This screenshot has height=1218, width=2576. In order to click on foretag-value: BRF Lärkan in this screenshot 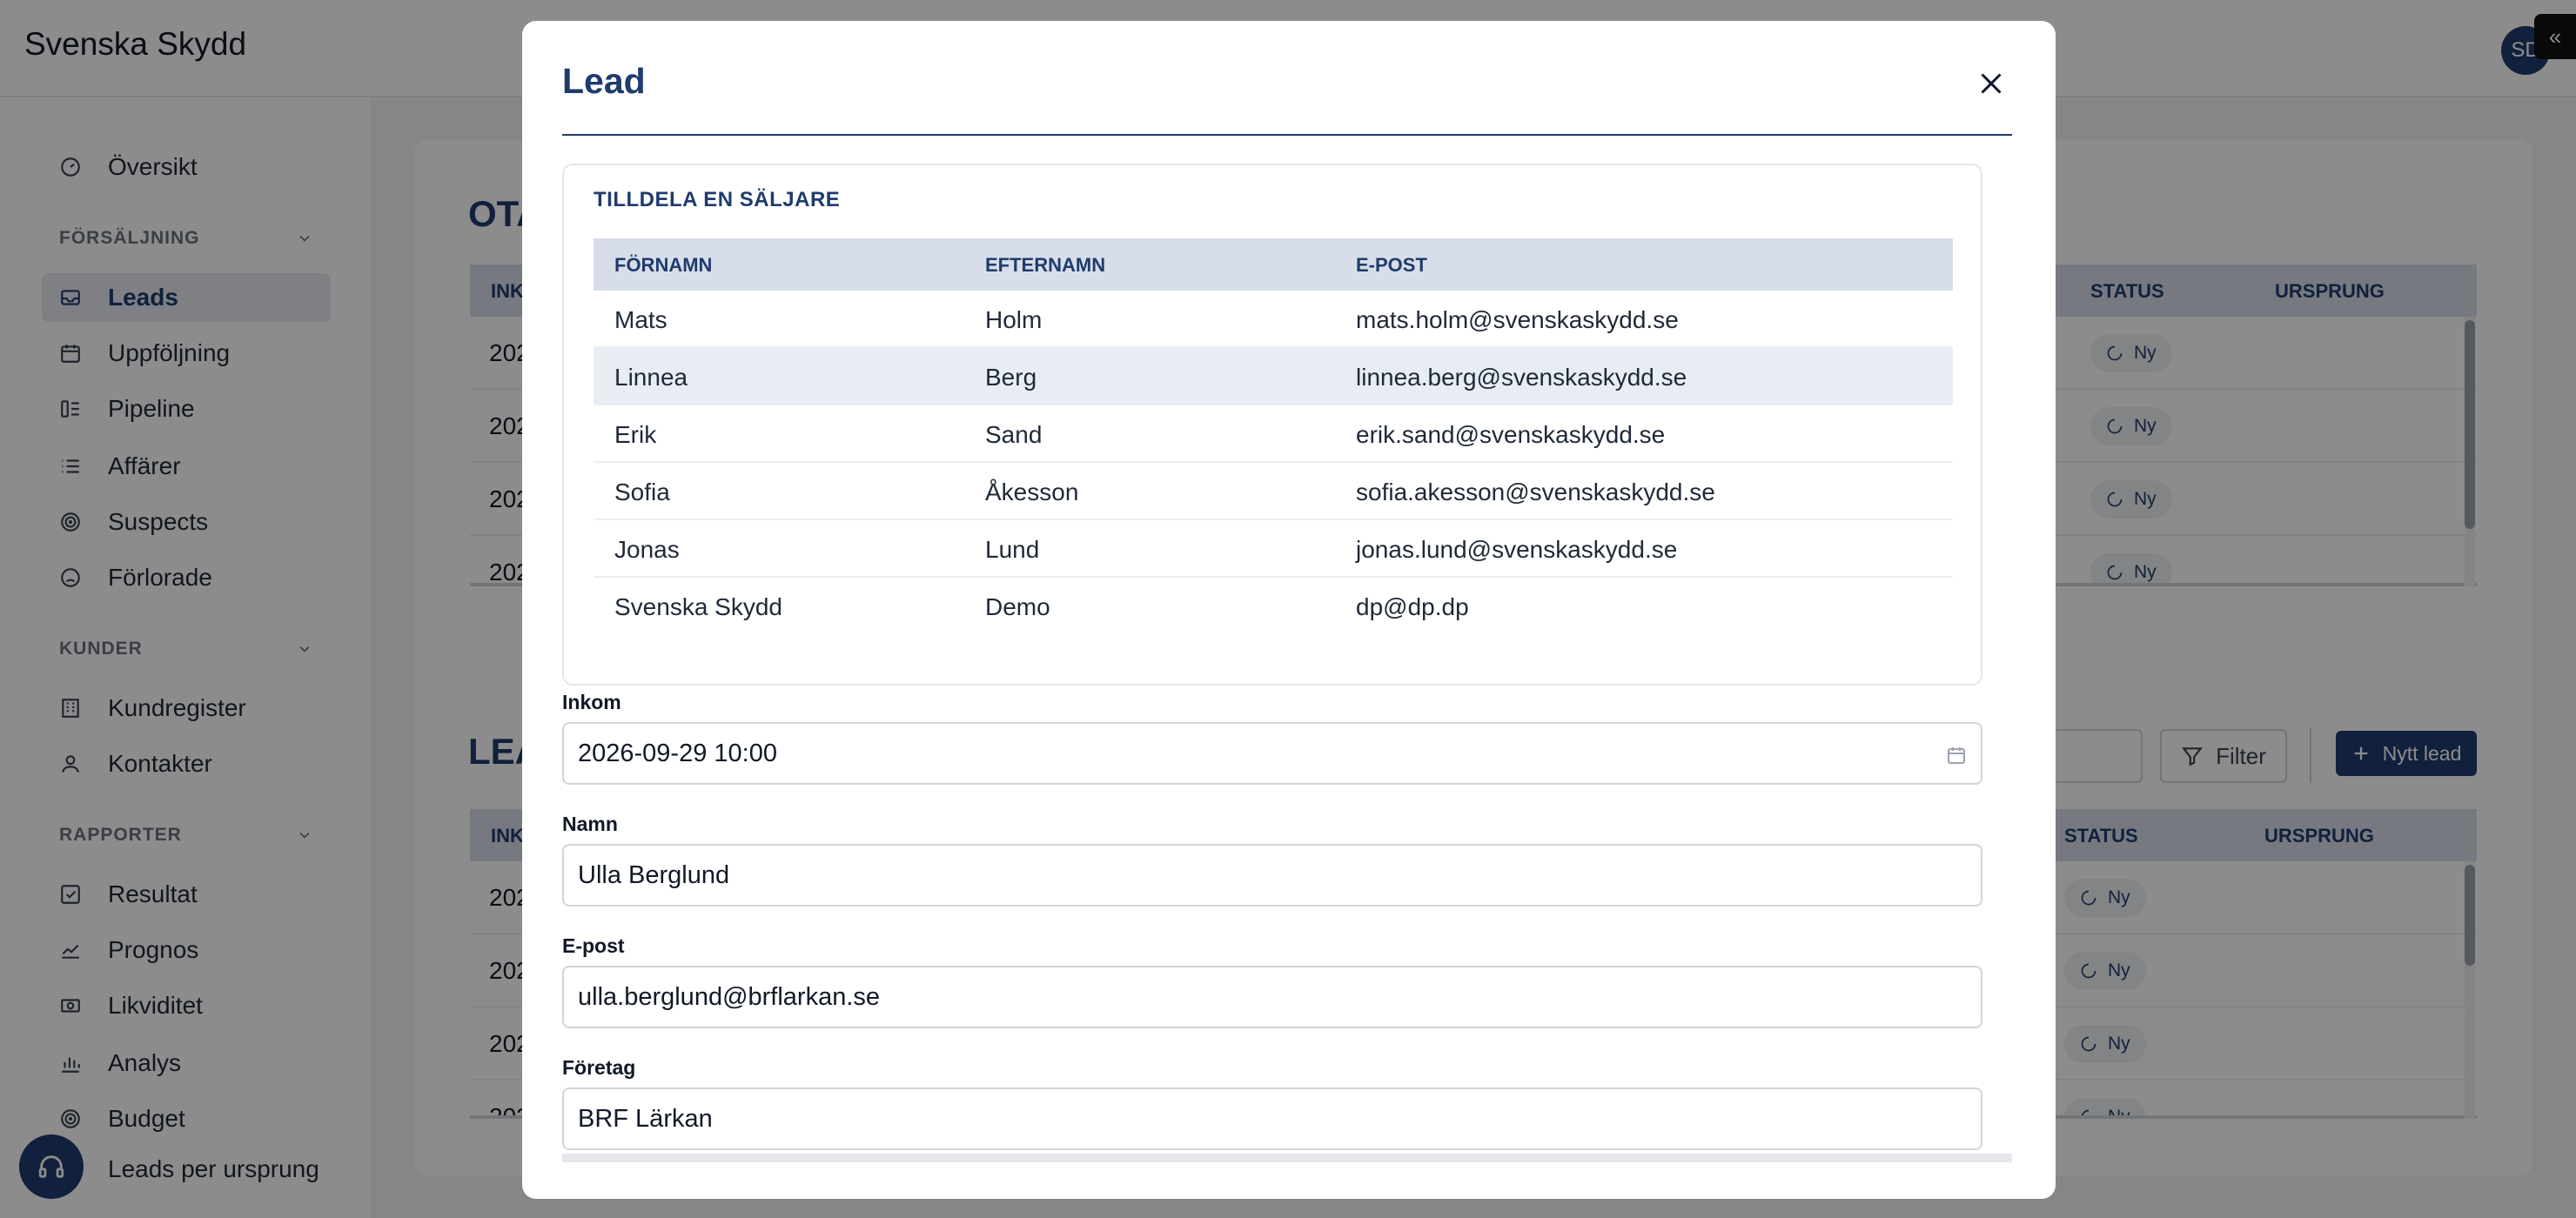, I will do `click(645, 1118)`.